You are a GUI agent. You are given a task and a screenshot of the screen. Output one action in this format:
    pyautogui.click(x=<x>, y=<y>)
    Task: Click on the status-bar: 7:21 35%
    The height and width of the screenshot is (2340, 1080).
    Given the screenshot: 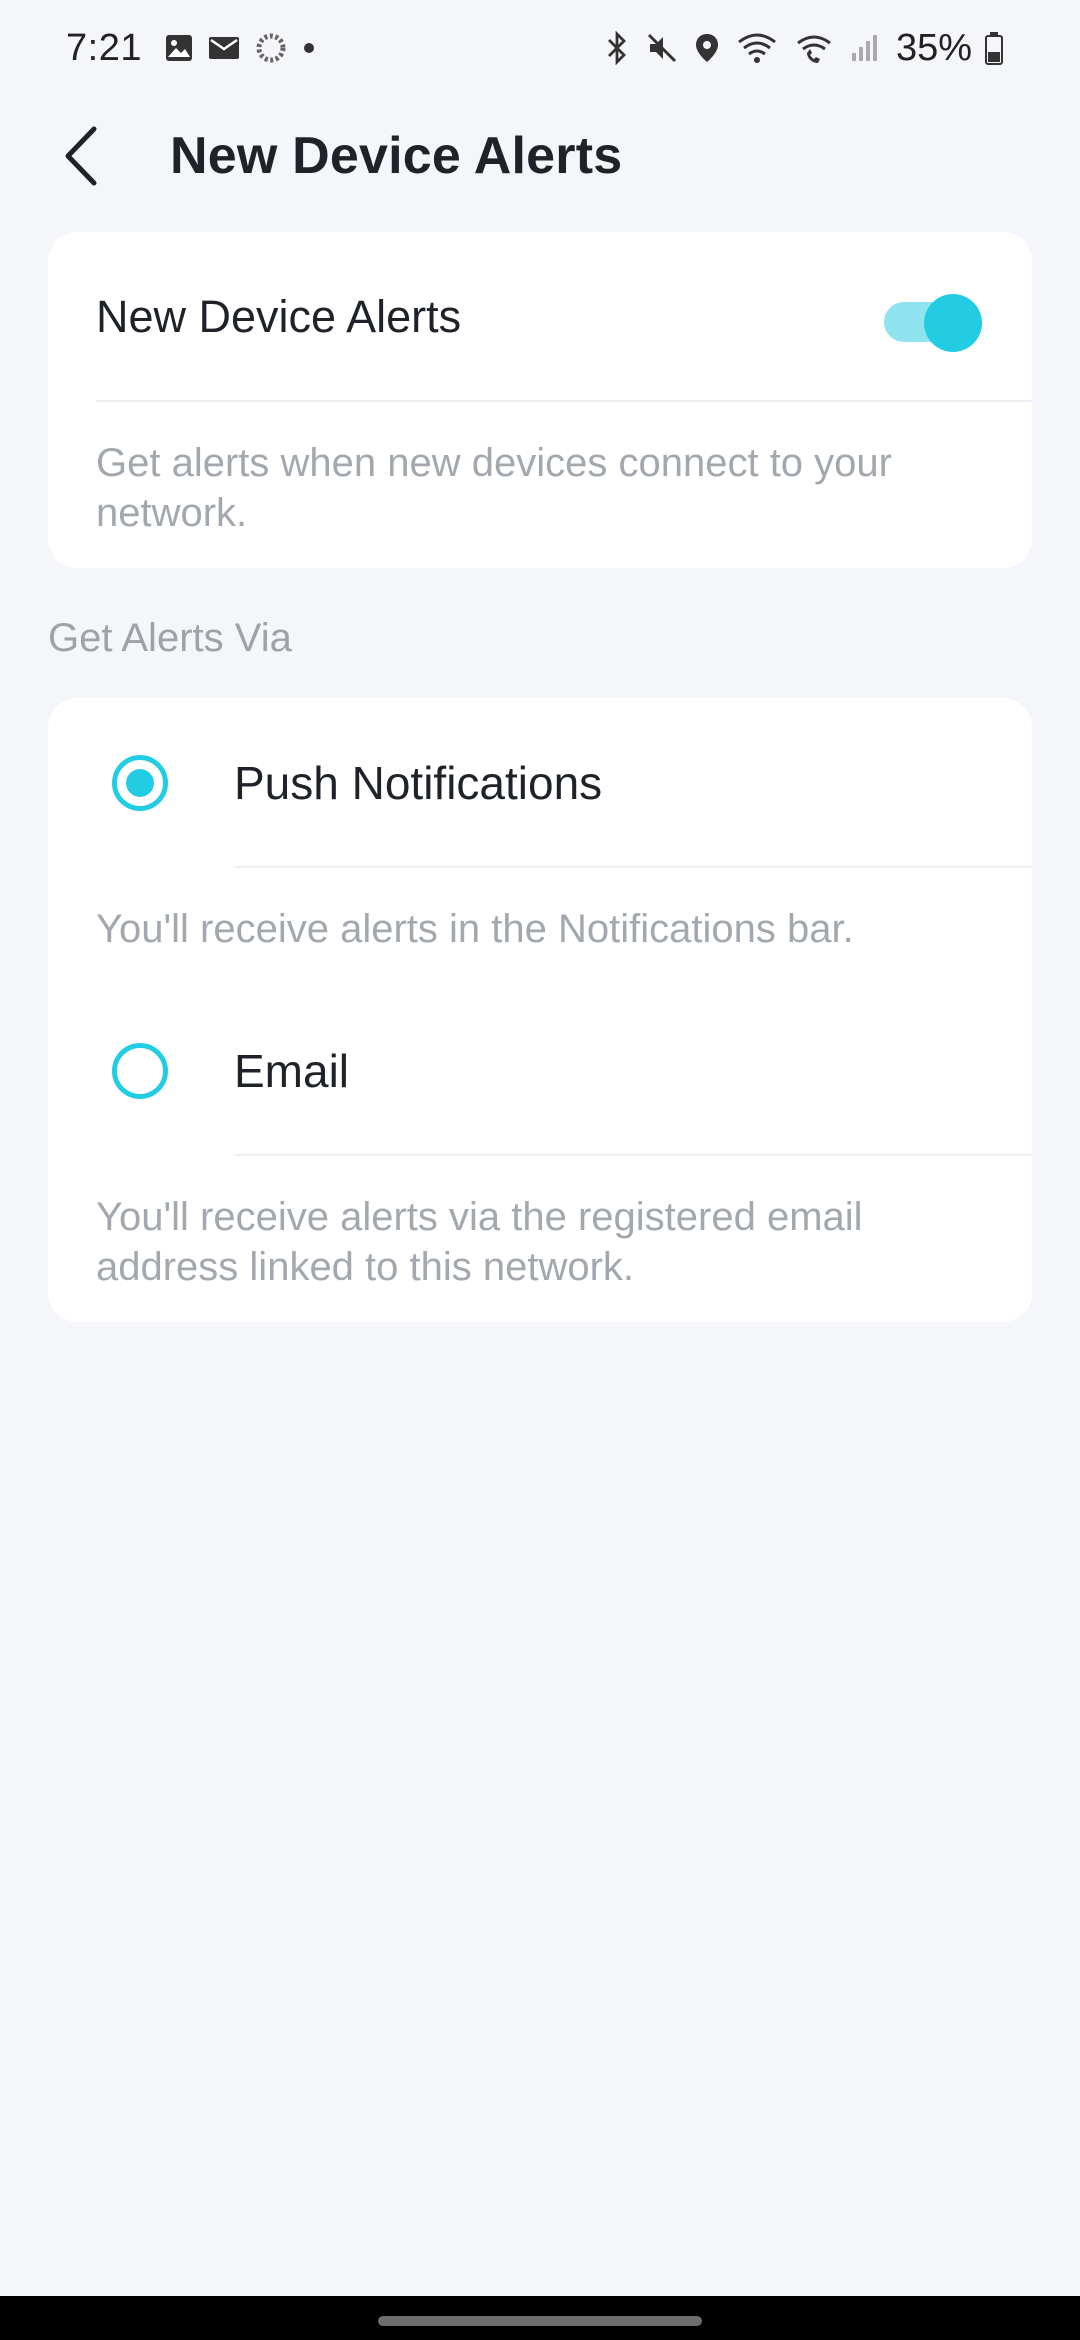 What is the action you would take?
    pyautogui.click(x=540, y=48)
    